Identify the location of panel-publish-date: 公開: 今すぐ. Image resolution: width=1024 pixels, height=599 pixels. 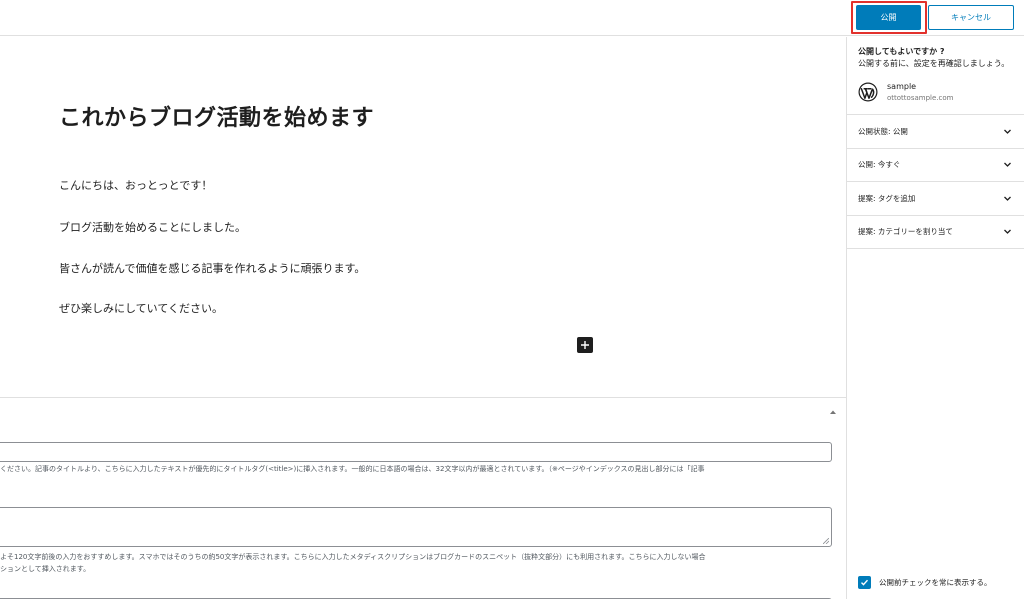
(935, 165).